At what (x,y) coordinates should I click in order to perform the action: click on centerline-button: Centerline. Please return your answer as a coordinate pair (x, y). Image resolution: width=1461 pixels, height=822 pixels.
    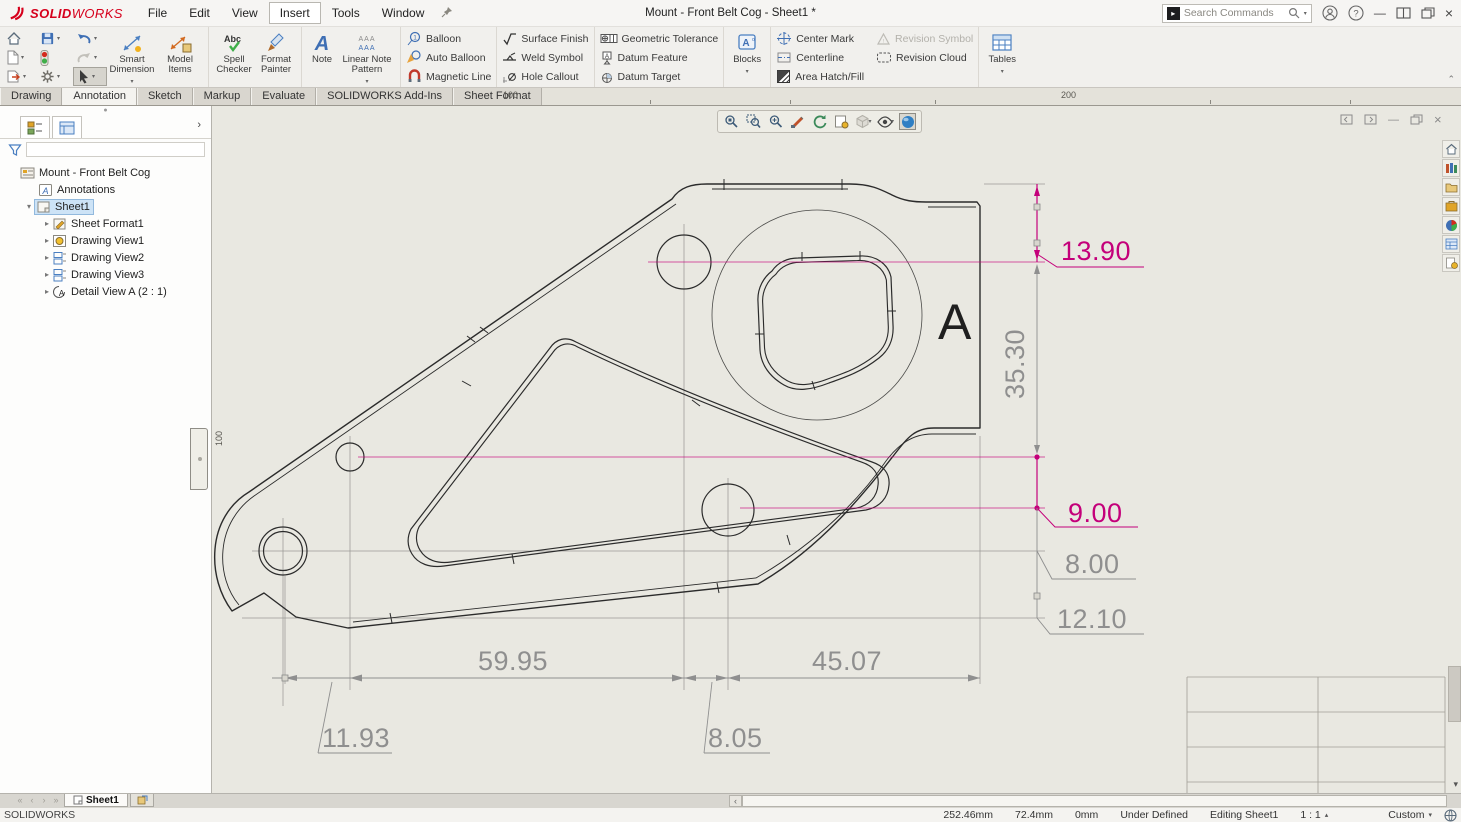
    Looking at the image, I should click on (820, 57).